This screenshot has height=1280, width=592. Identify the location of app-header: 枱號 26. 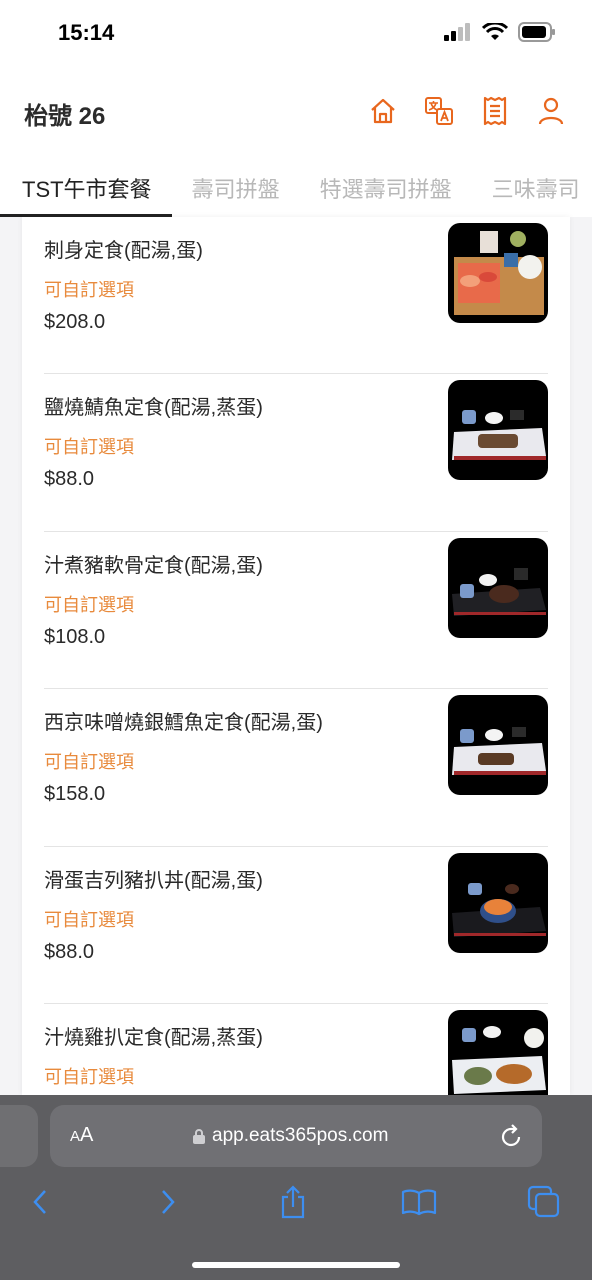
(296, 110).